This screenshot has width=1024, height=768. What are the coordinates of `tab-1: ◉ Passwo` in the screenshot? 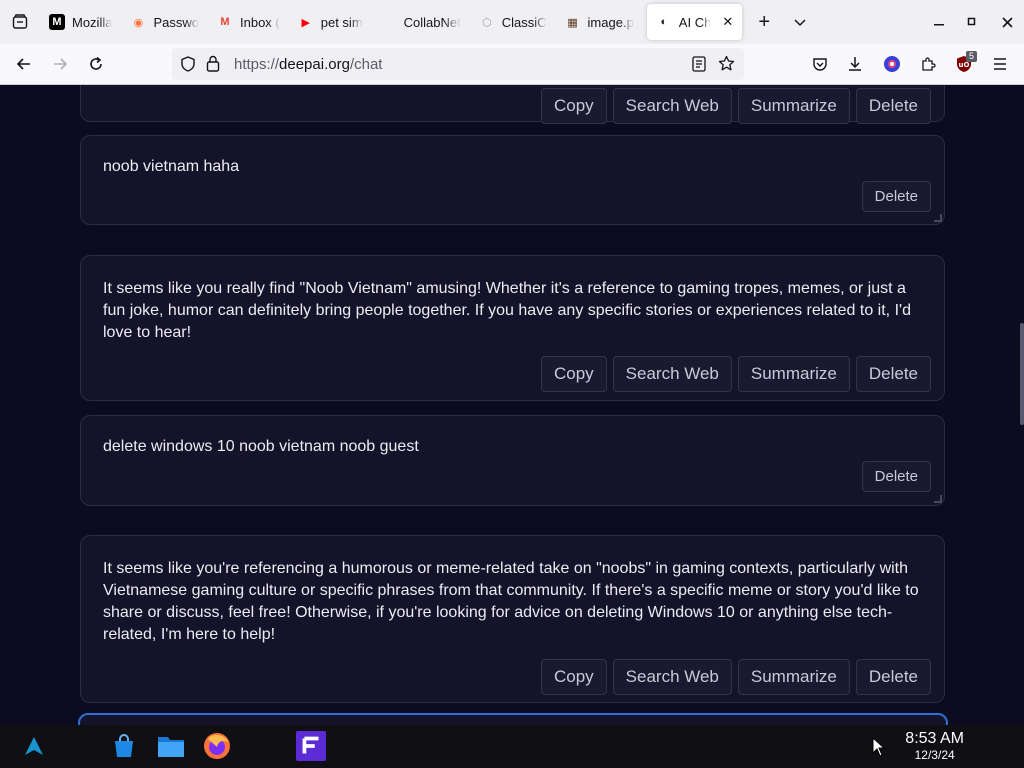 It's located at (164, 22).